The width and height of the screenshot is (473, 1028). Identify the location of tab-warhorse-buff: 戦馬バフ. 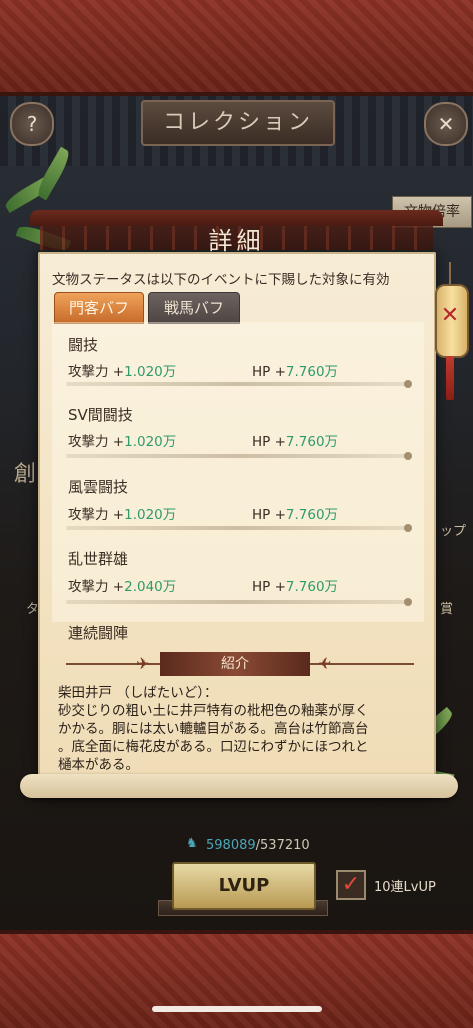
(194, 308).